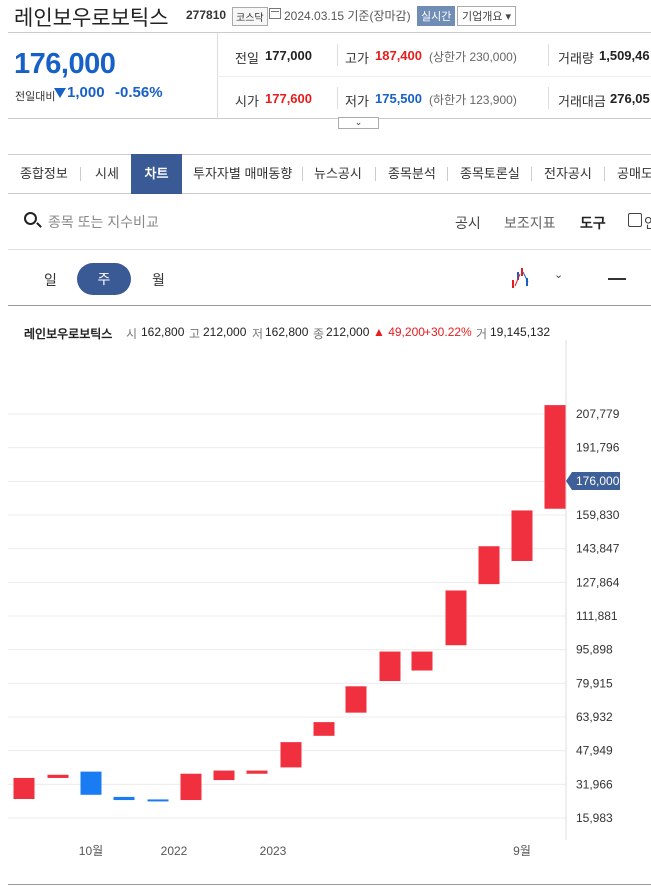 The width and height of the screenshot is (651, 891). What do you see at coordinates (104, 279) in the screenshot?
I see `period-week: 주` at bounding box center [104, 279].